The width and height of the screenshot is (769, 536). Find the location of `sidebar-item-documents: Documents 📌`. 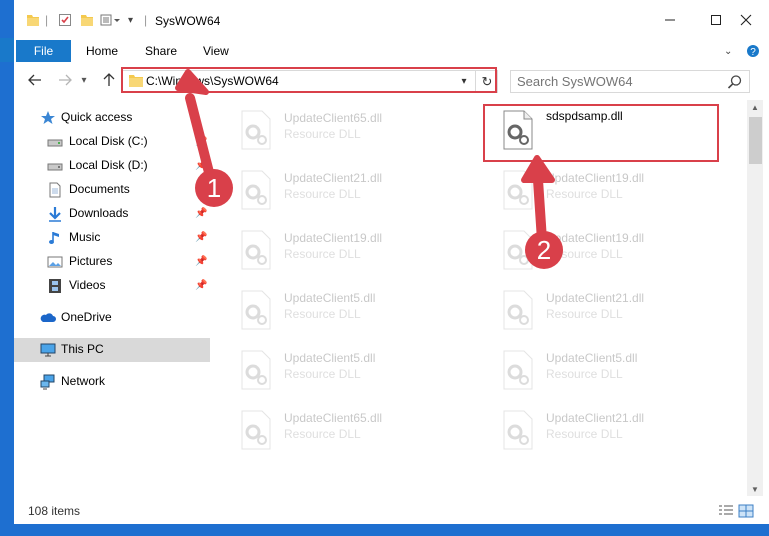

sidebar-item-documents: Documents 📌 is located at coordinates (112, 190).